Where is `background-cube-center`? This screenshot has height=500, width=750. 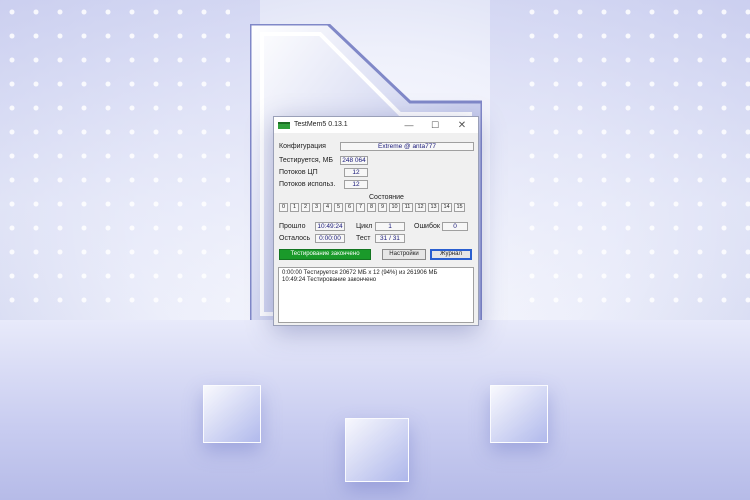
background-cube-center is located at coordinates (377, 450).